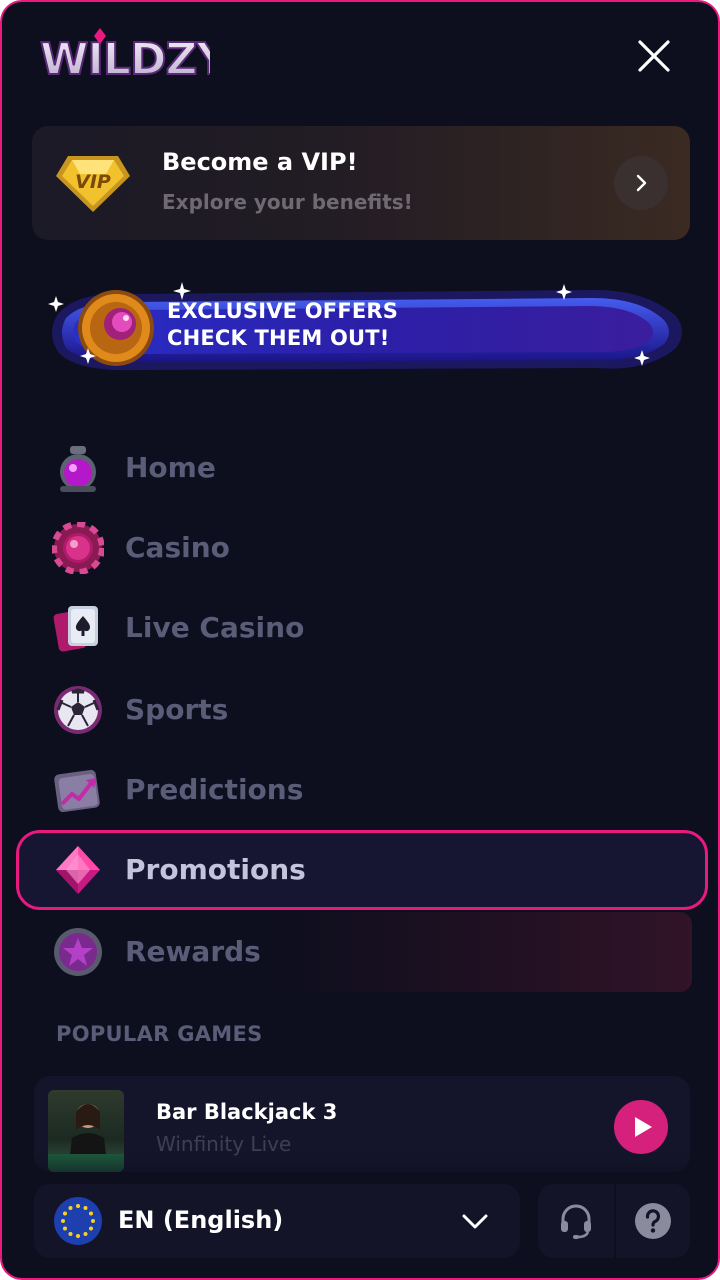 This screenshot has height=1280, width=720. I want to click on support-actions, so click(614, 1221).